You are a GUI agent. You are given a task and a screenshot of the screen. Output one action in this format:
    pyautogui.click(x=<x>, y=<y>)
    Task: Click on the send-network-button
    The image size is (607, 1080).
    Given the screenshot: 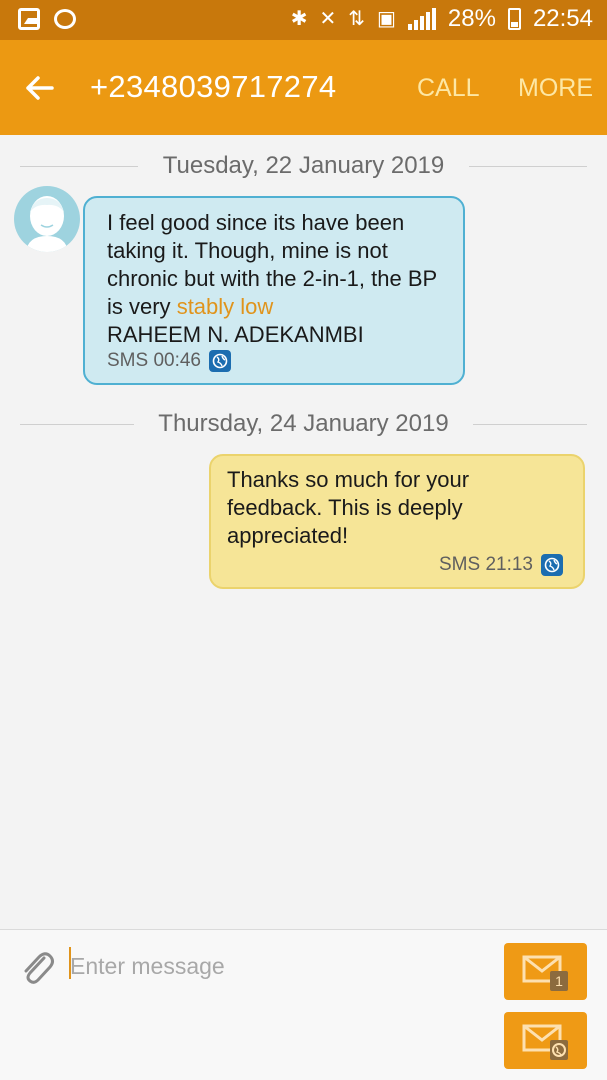 What is the action you would take?
    pyautogui.click(x=545, y=1040)
    